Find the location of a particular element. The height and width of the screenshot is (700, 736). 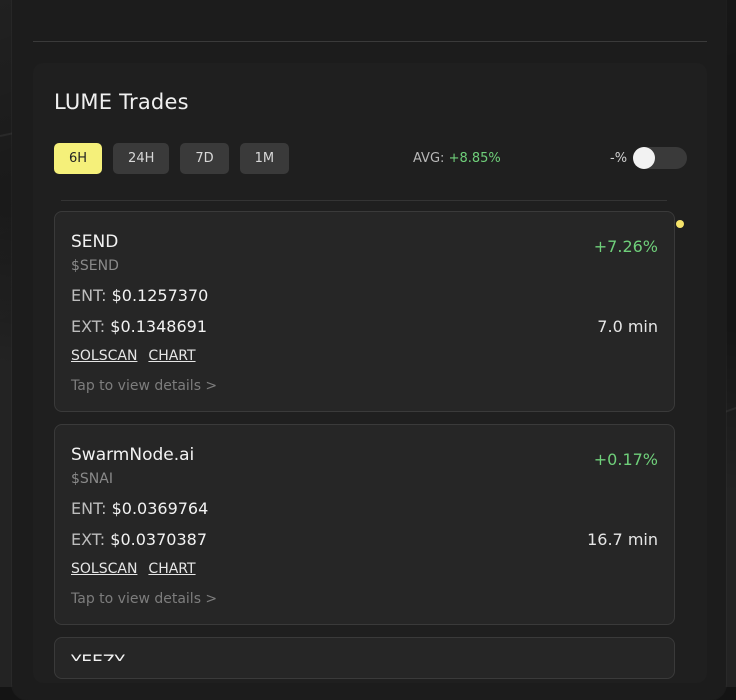

percent-toggle is located at coordinates (660, 158).